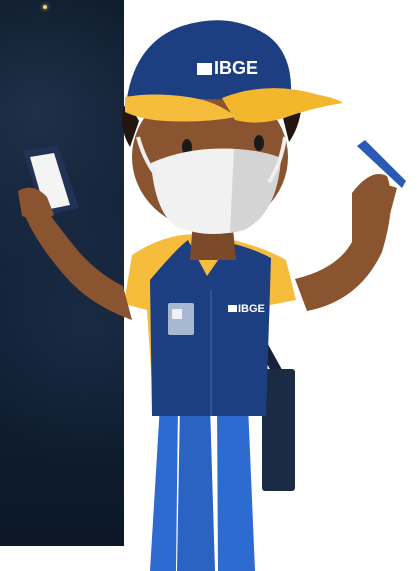 This screenshot has width=418, height=571. I want to click on vest-id-photo, so click(177, 314).